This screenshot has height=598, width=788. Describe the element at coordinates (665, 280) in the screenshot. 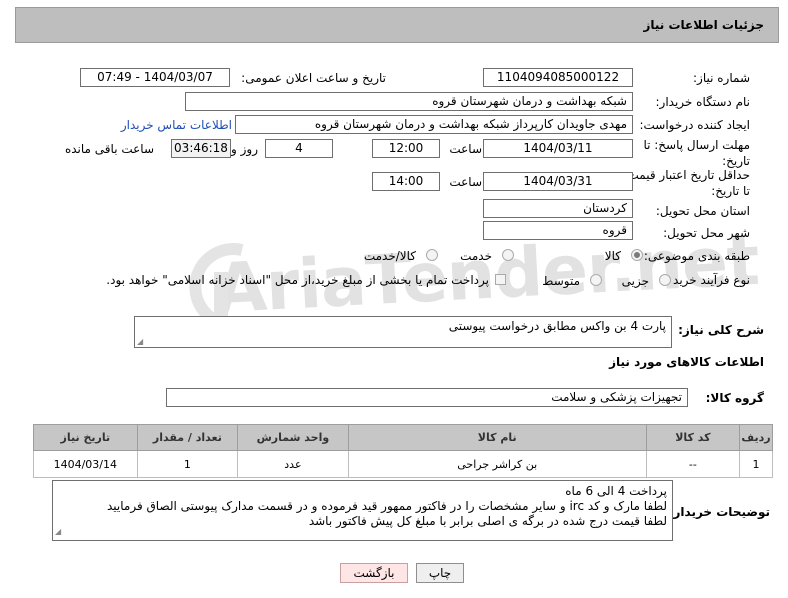

I see `process-radio-minor` at that location.